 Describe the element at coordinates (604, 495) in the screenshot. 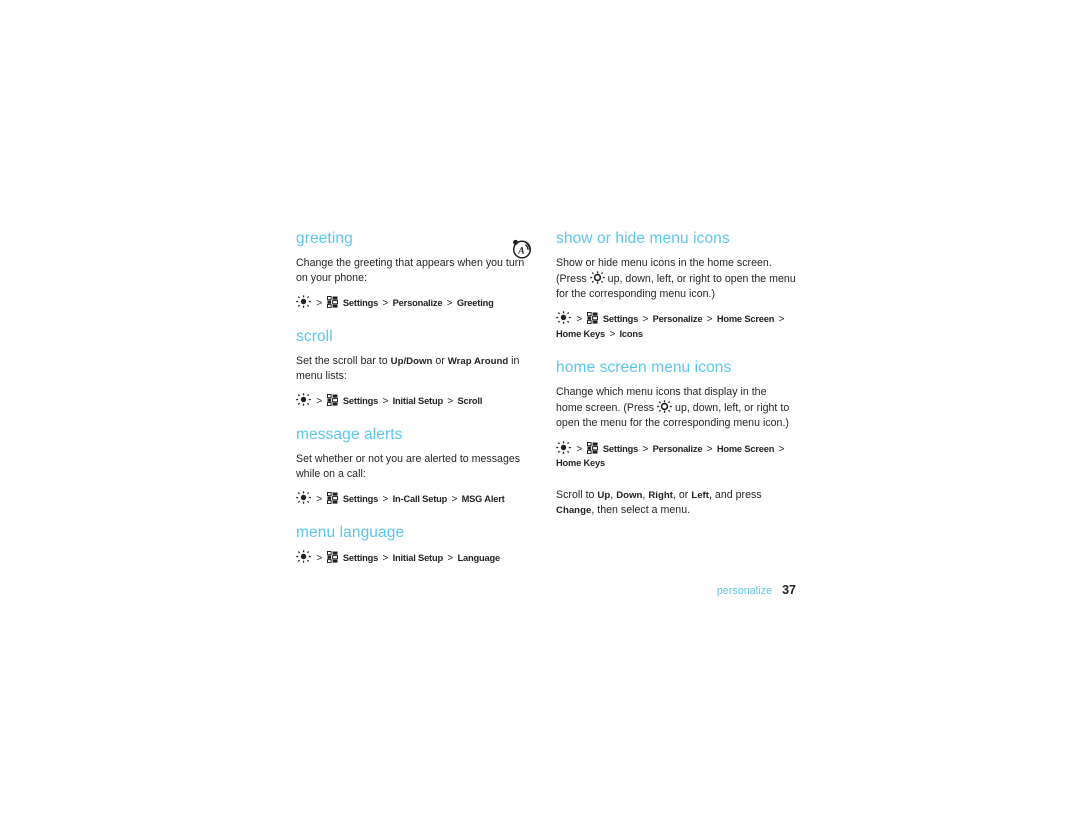

I see `emphasis-term: Up` at that location.